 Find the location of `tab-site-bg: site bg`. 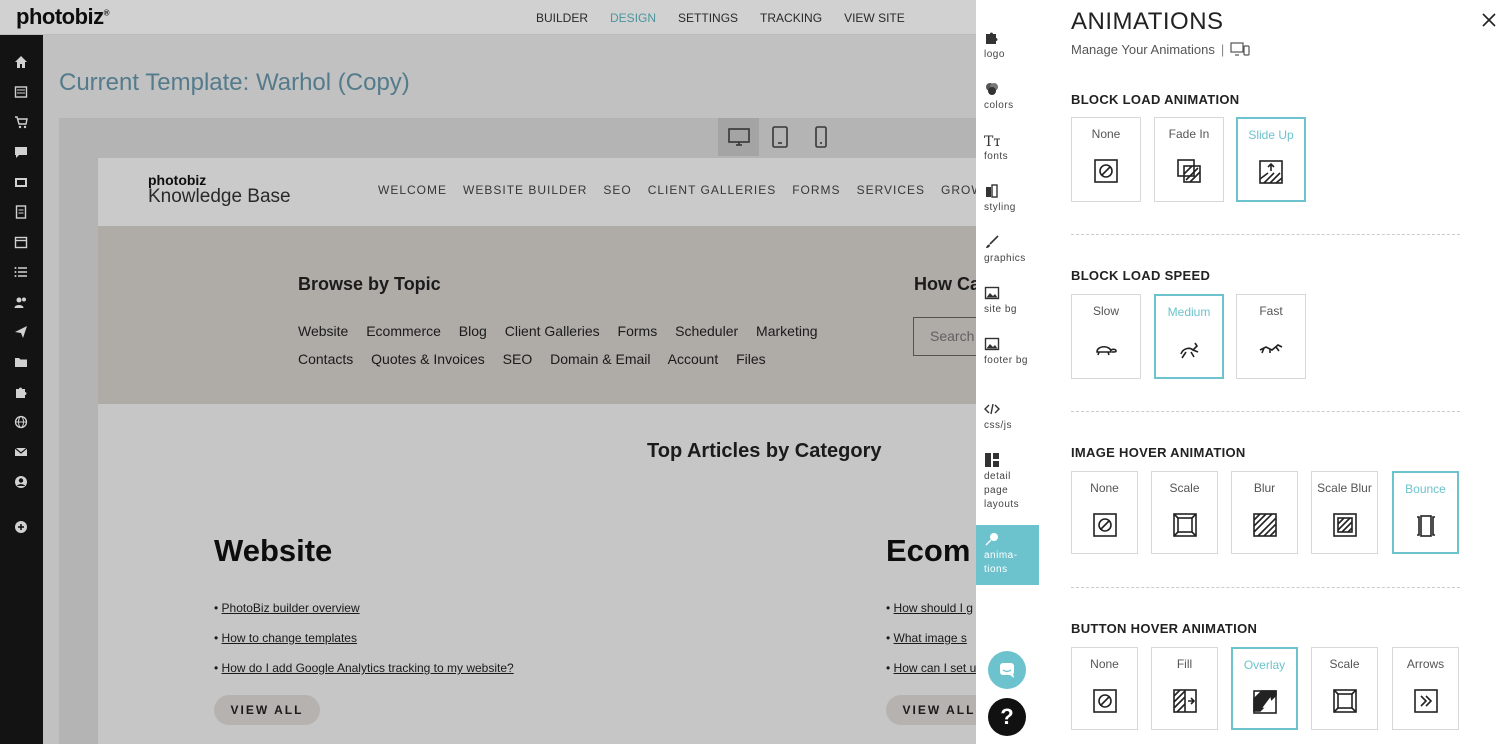

tab-site-bg: site bg is located at coordinates (1007, 305).